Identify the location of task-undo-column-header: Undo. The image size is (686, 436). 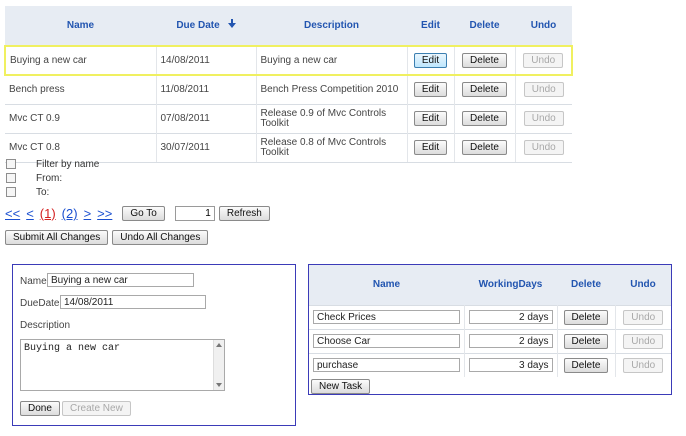
(643, 285).